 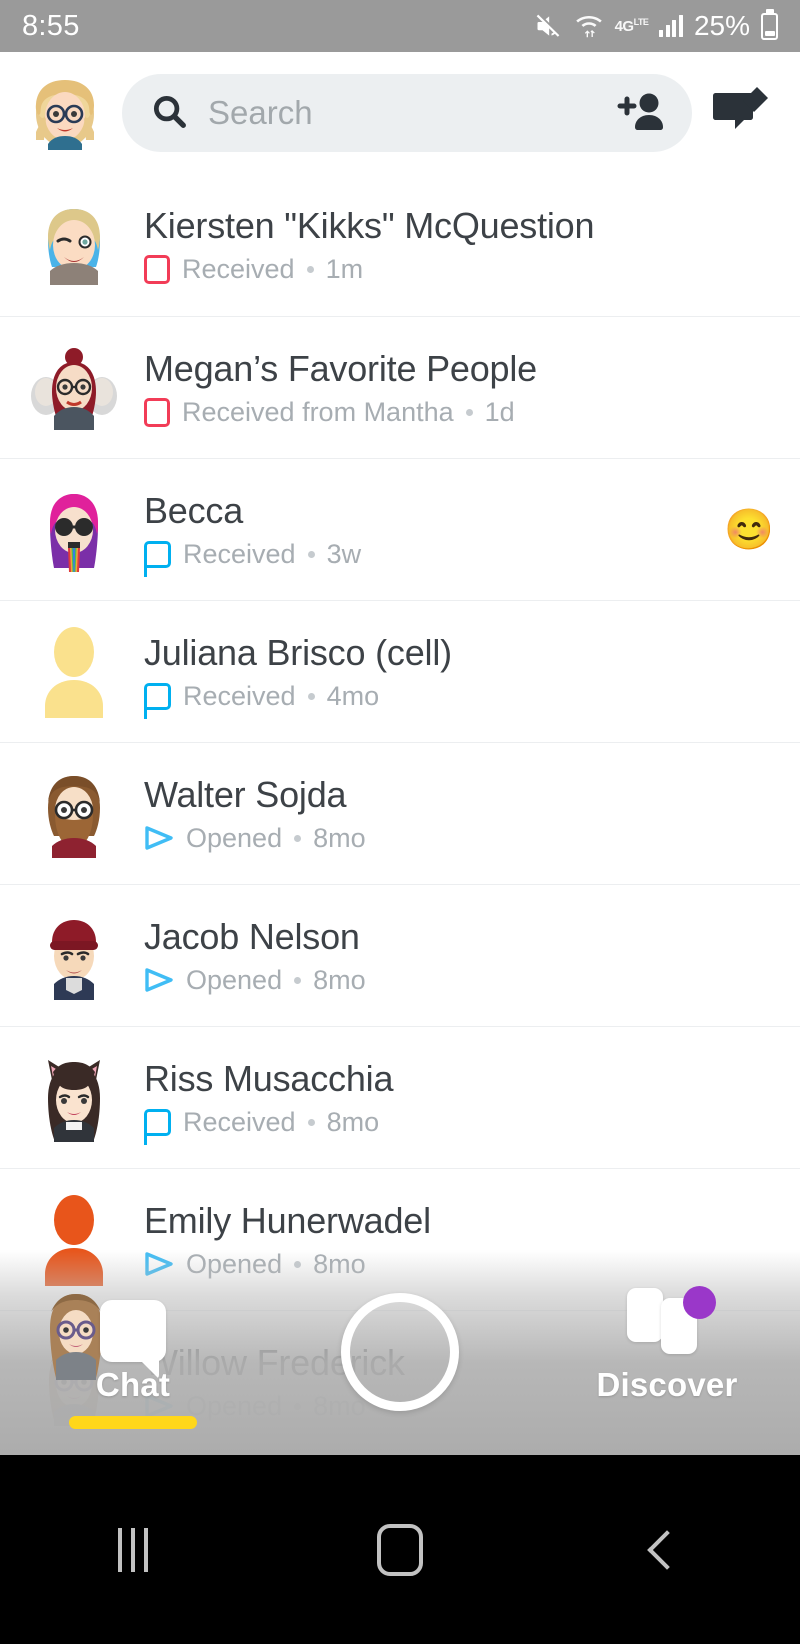 What do you see at coordinates (400, 1352) in the screenshot?
I see `camera-capture-button` at bounding box center [400, 1352].